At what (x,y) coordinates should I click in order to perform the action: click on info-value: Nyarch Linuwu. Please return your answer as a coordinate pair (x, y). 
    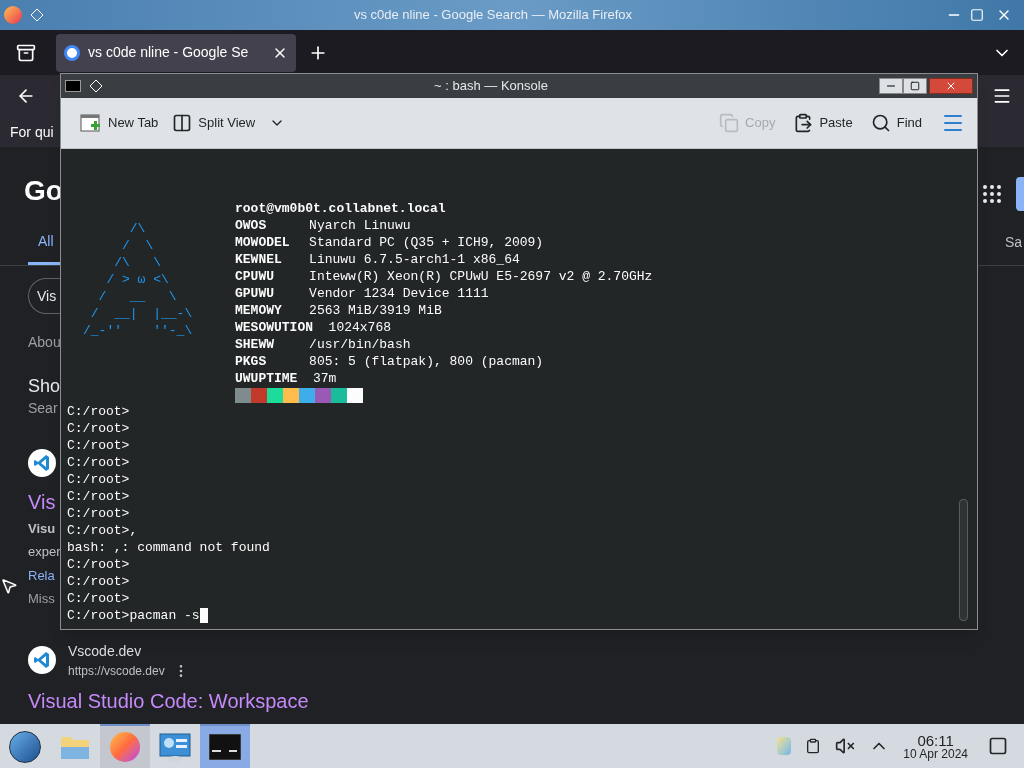
    Looking at the image, I should click on (360, 225).